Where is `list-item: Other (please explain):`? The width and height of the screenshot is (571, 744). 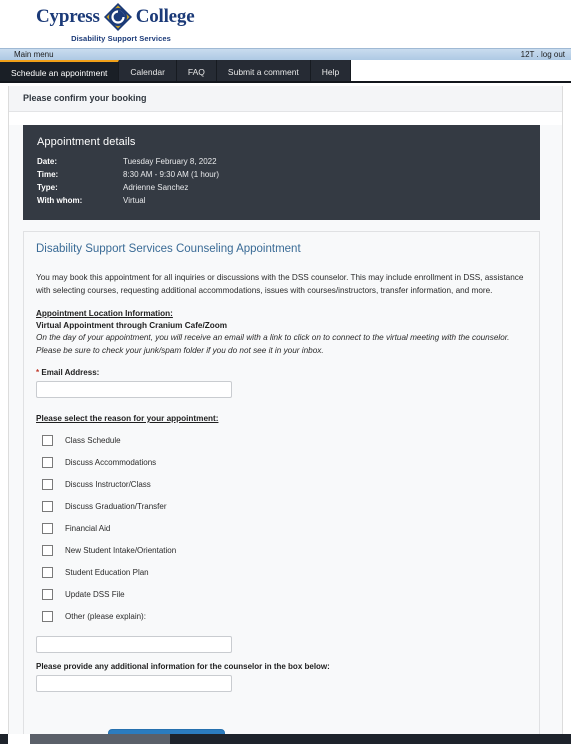
list-item: Other (please explain): is located at coordinates (281, 616).